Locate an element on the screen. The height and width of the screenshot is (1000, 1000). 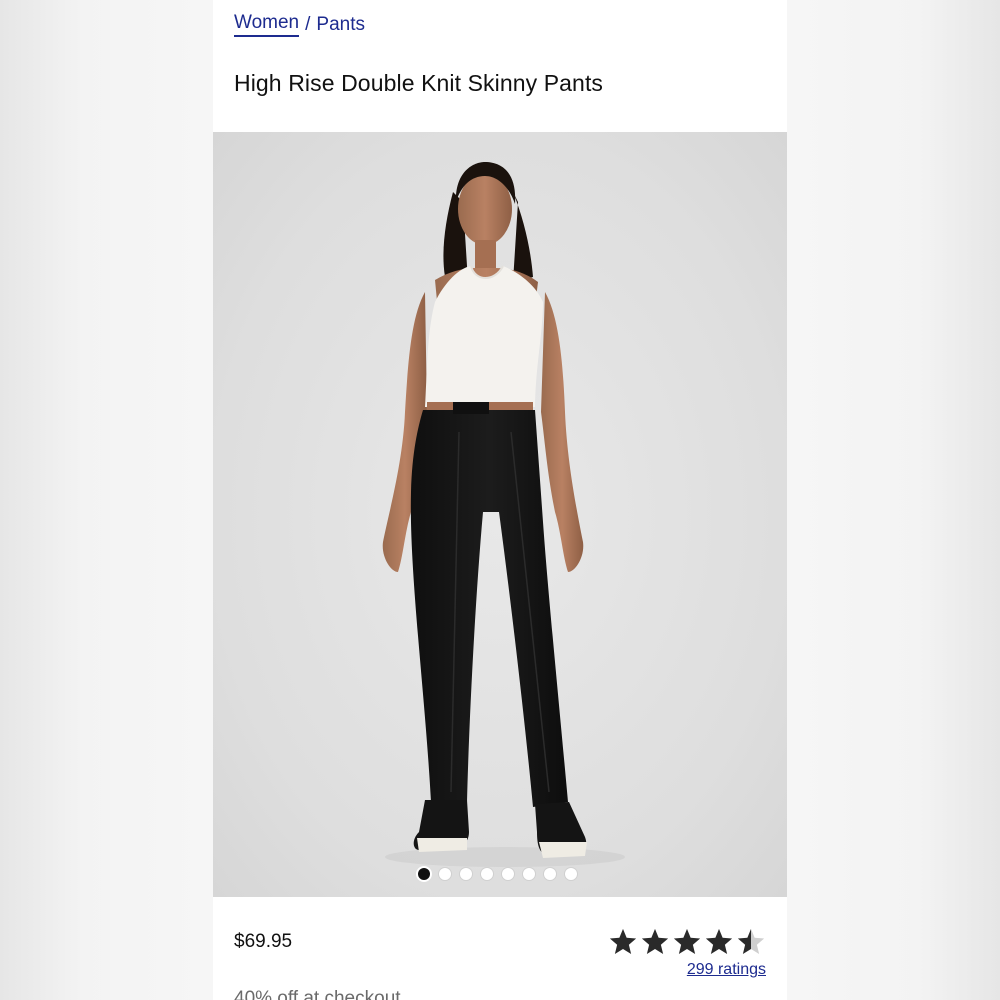
rating-stars is located at coordinates (687, 942).